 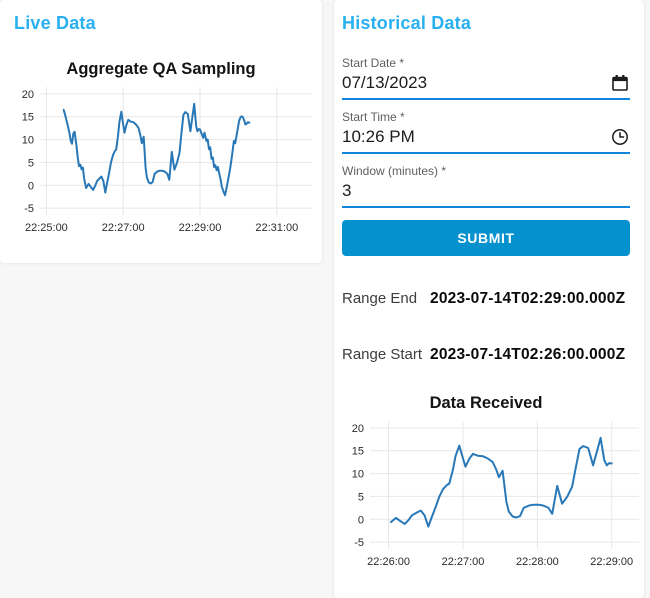 What do you see at coordinates (276, 228) in the screenshot?
I see `svg-text: 22:31:00` at bounding box center [276, 228].